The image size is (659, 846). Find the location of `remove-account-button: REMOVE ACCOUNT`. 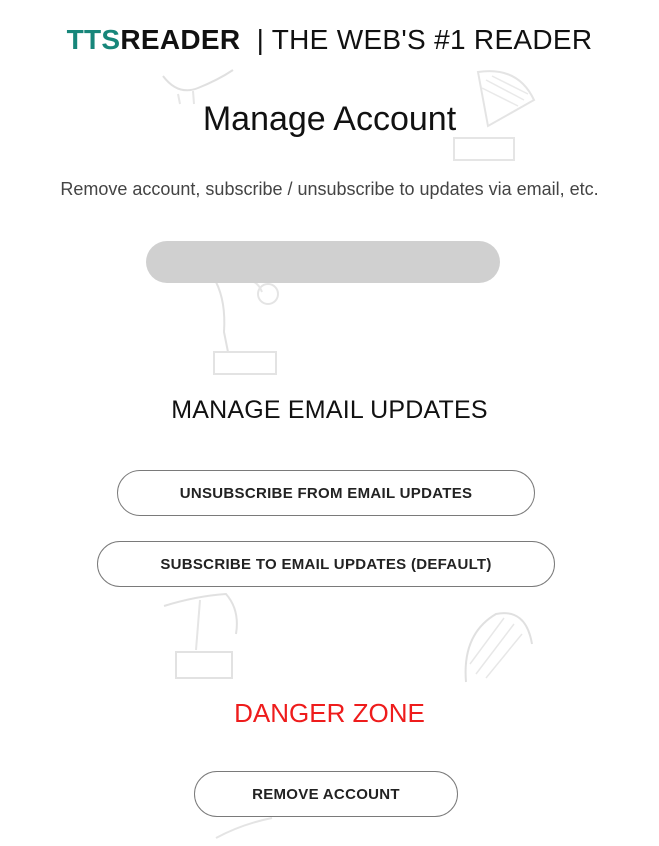

remove-account-button: REMOVE ACCOUNT is located at coordinates (326, 794).